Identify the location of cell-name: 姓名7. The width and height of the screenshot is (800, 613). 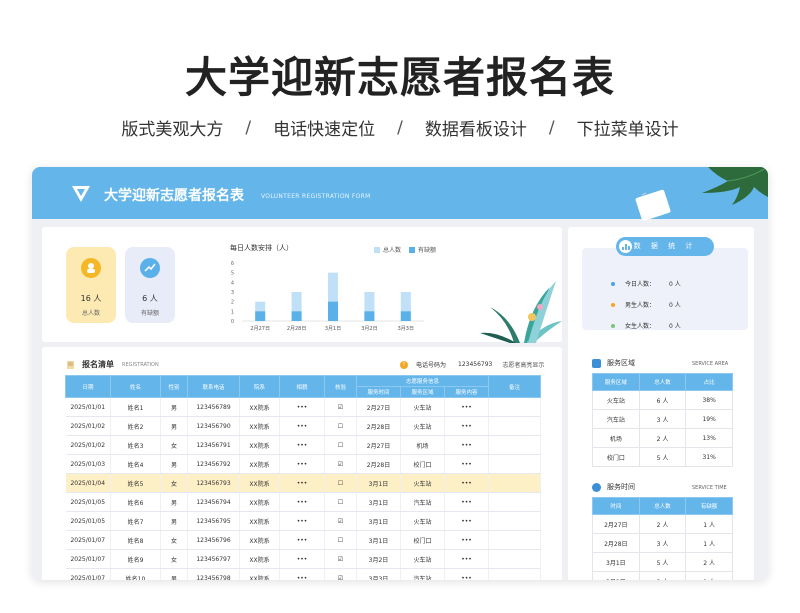
(135, 521).